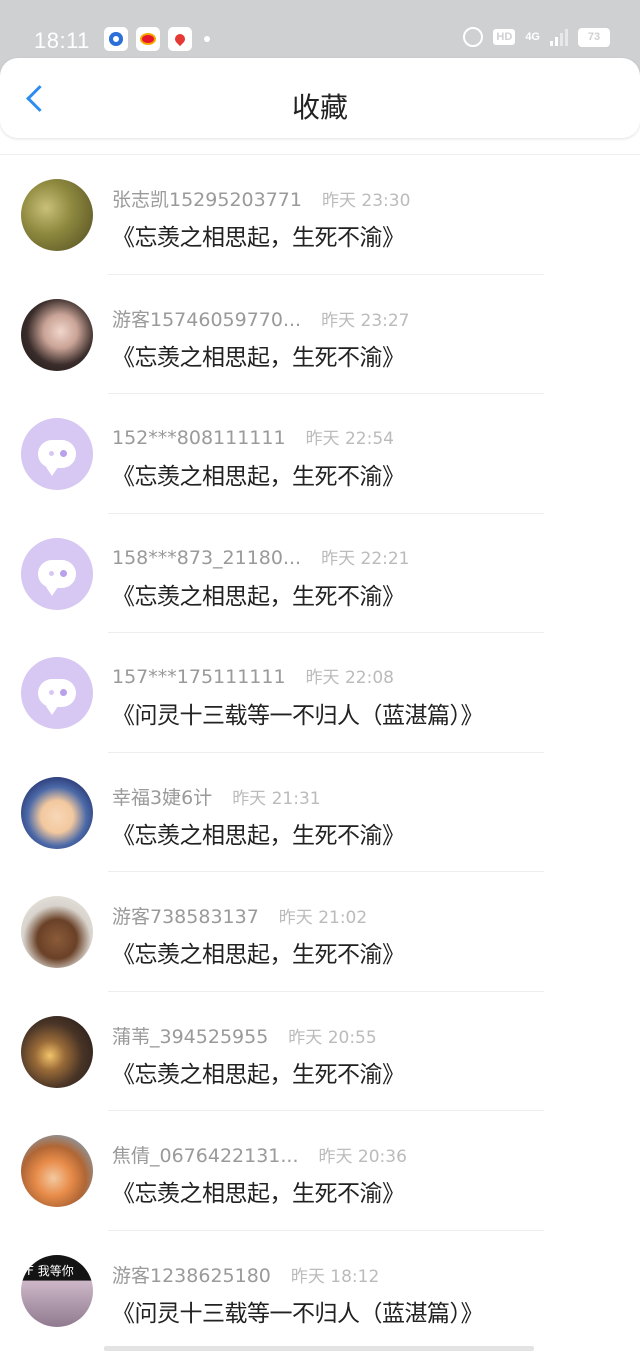 The width and height of the screenshot is (640, 1351). Describe the element at coordinates (320, 932) in the screenshot. I see `list-item: 游客738583137 昨天 21:02 《忘羡之相思起，生死不渝》` at that location.